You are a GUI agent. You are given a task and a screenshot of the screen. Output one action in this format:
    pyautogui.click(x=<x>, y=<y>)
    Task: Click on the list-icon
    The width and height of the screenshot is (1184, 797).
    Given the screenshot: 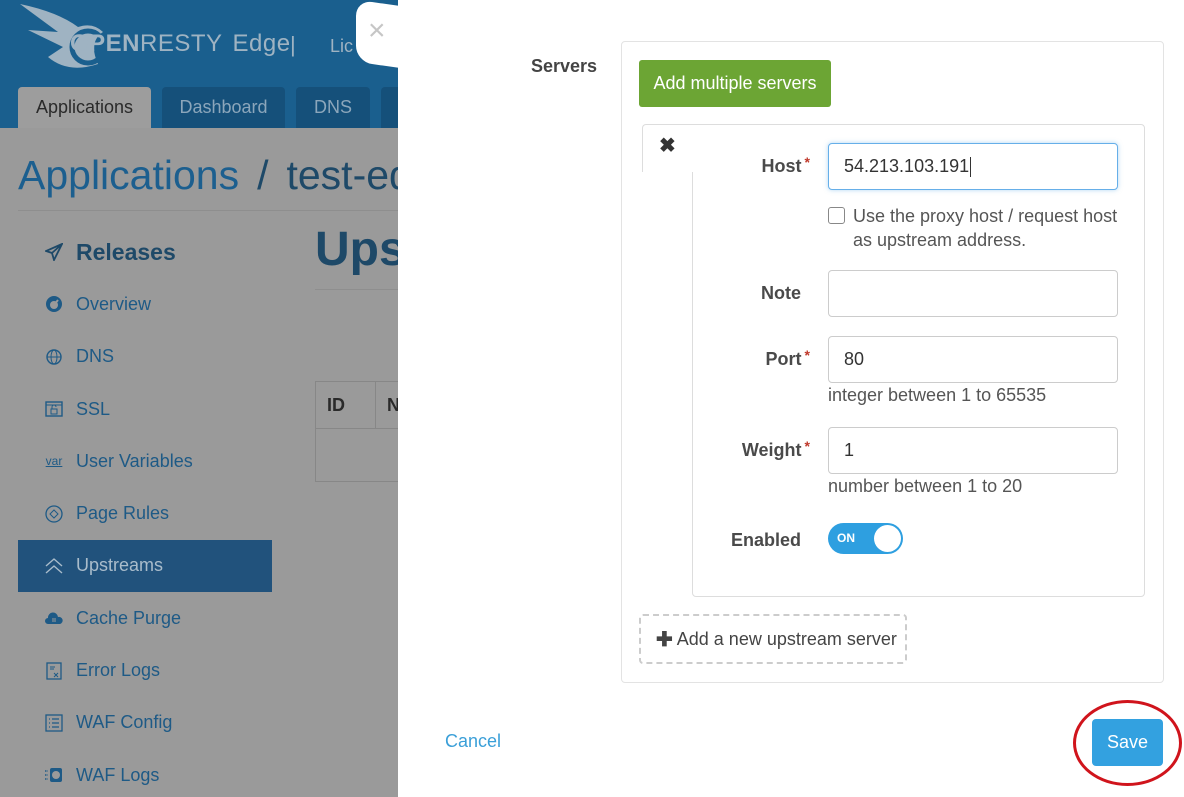 What is the action you would take?
    pyautogui.click(x=54, y=723)
    